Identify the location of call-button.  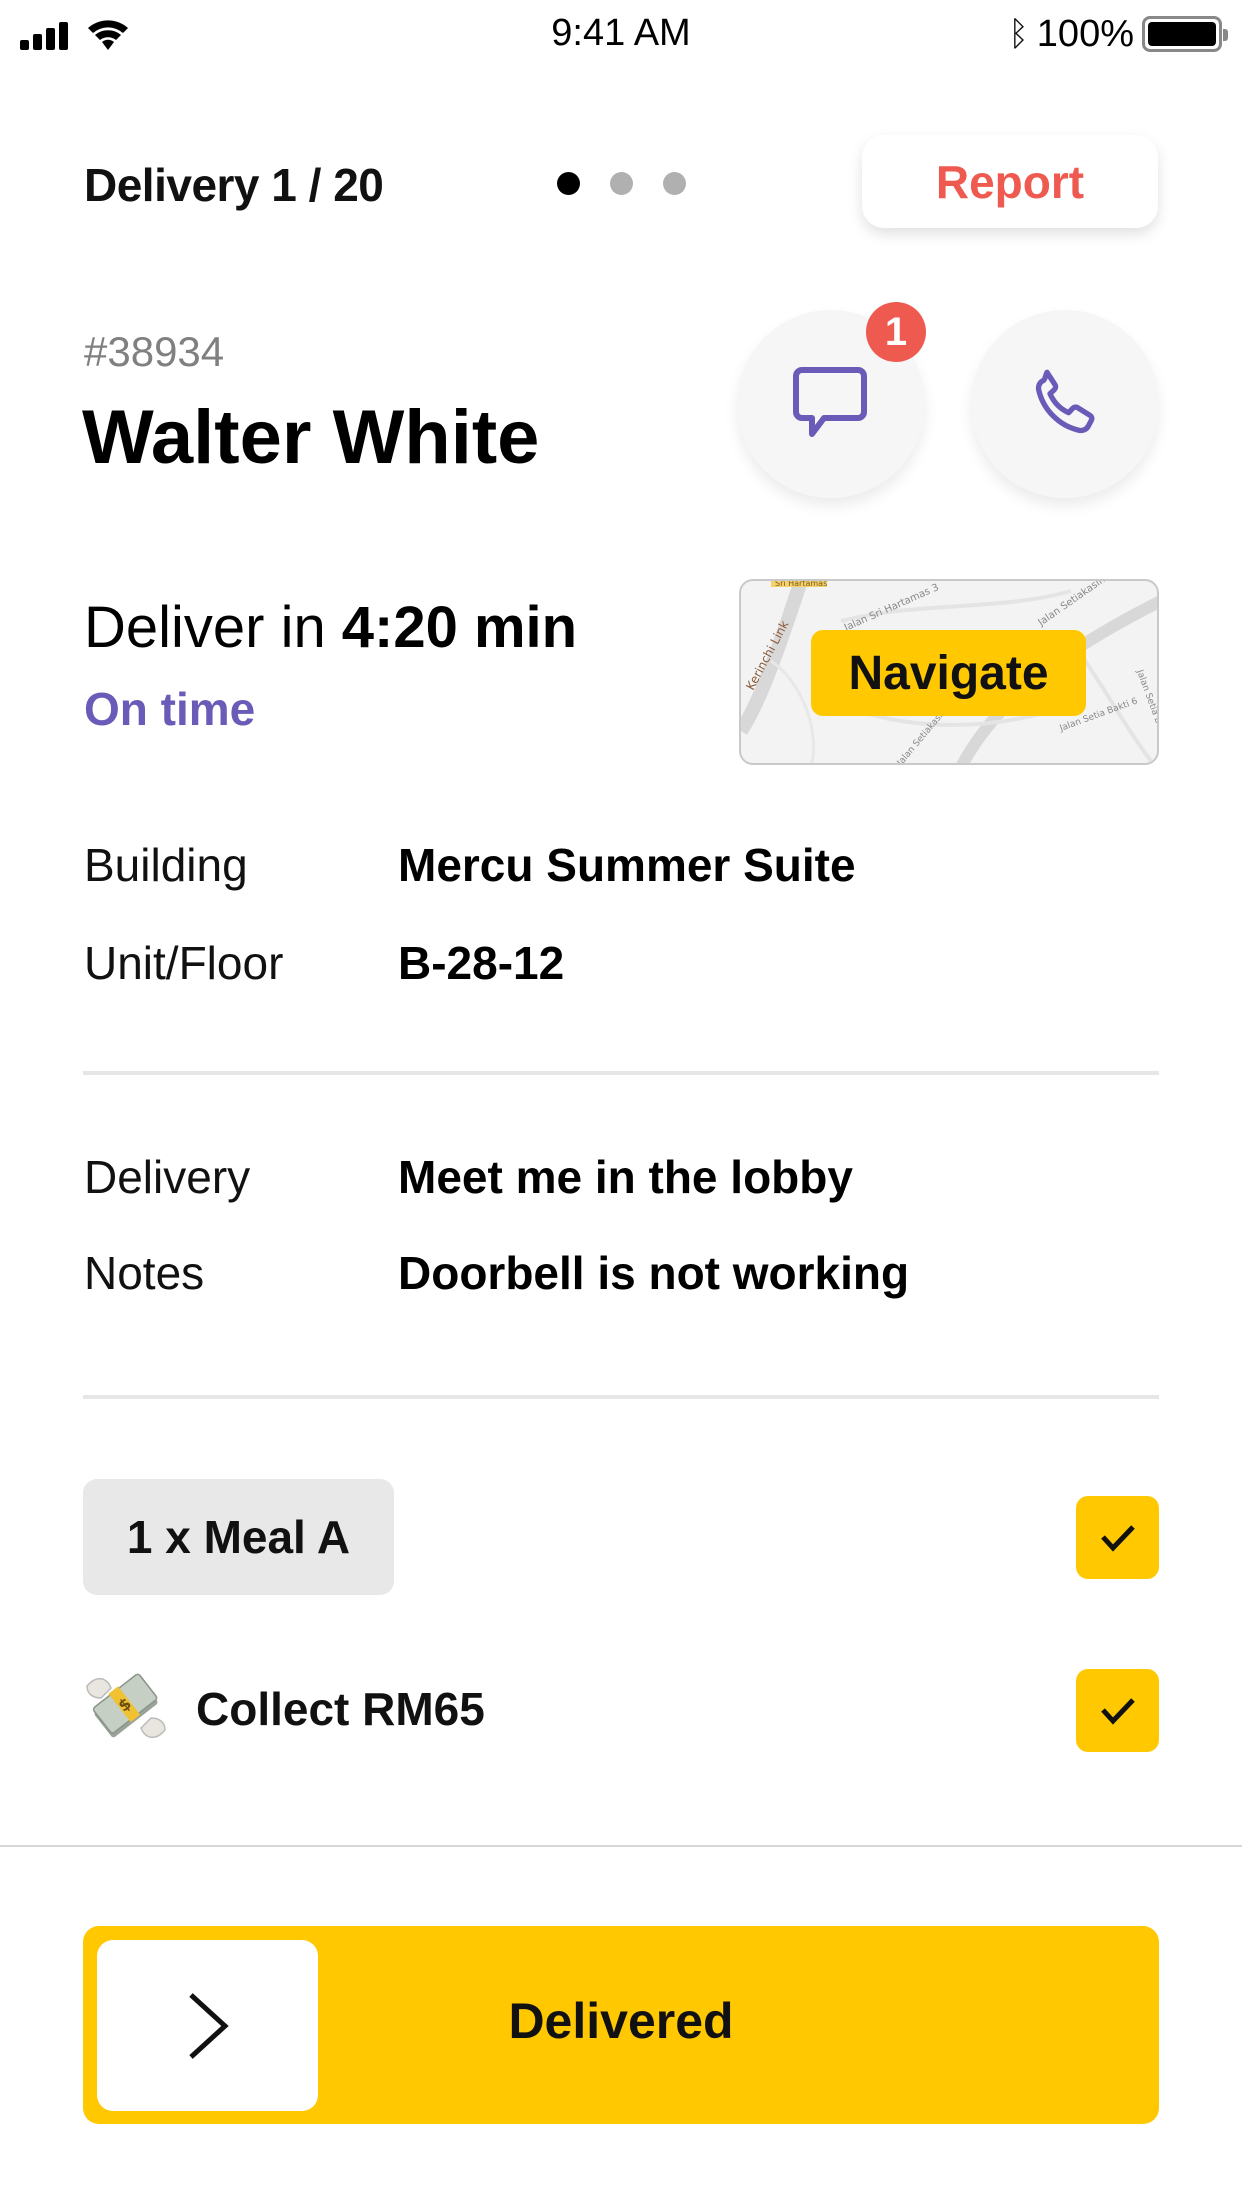
(1065, 404).